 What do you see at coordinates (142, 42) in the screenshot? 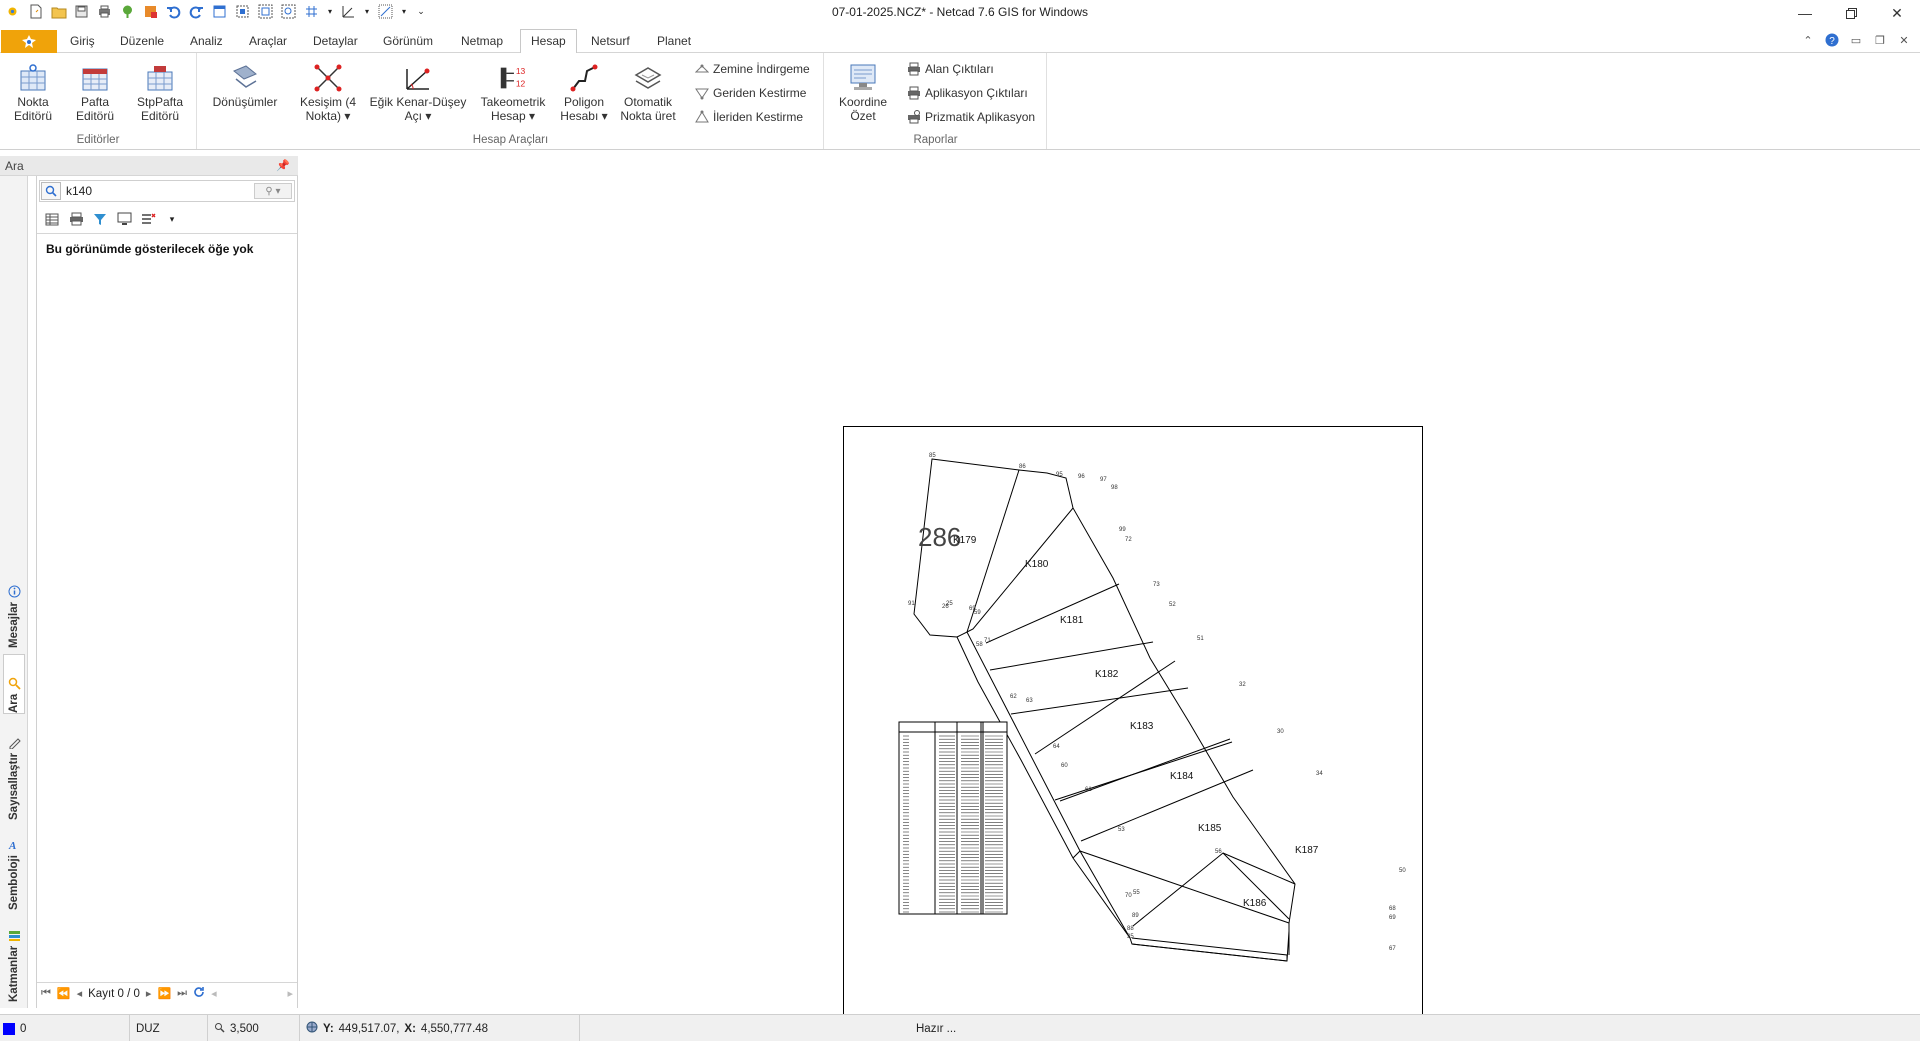
I see `tab-duzenle: Düzenle` at bounding box center [142, 42].